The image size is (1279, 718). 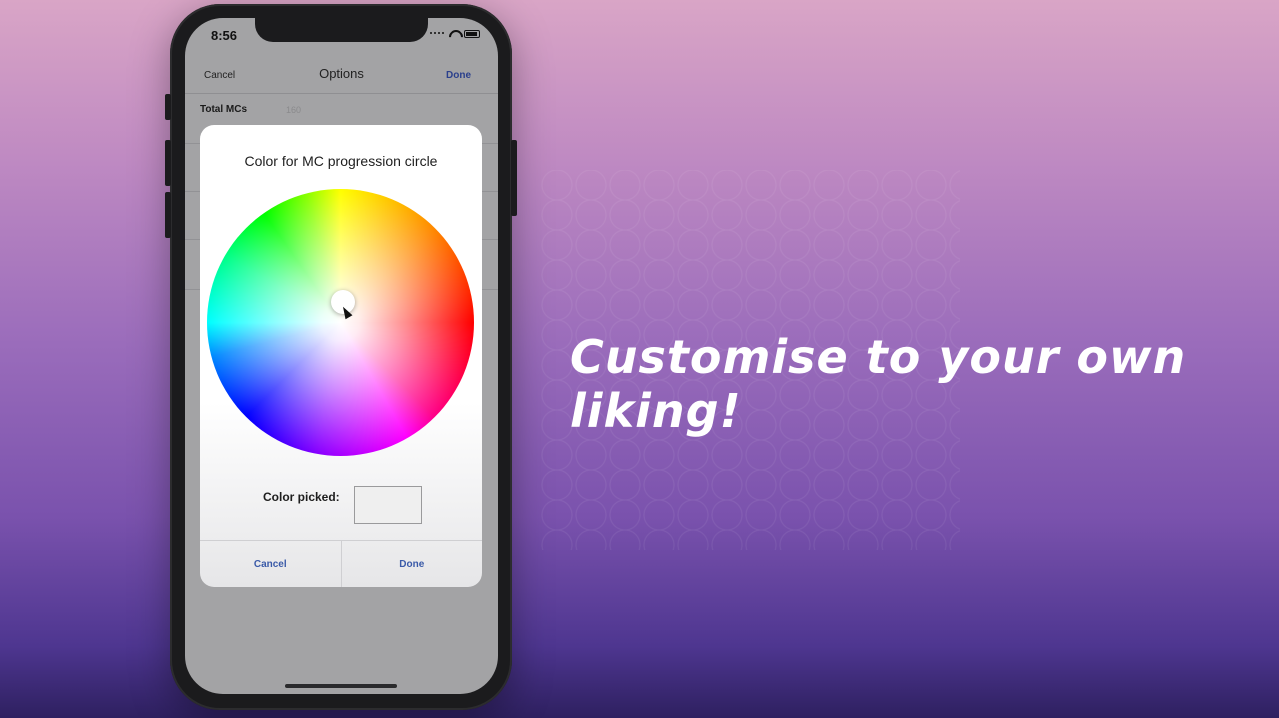 What do you see at coordinates (301, 497) in the screenshot?
I see `color-picked-label: Color picked:` at bounding box center [301, 497].